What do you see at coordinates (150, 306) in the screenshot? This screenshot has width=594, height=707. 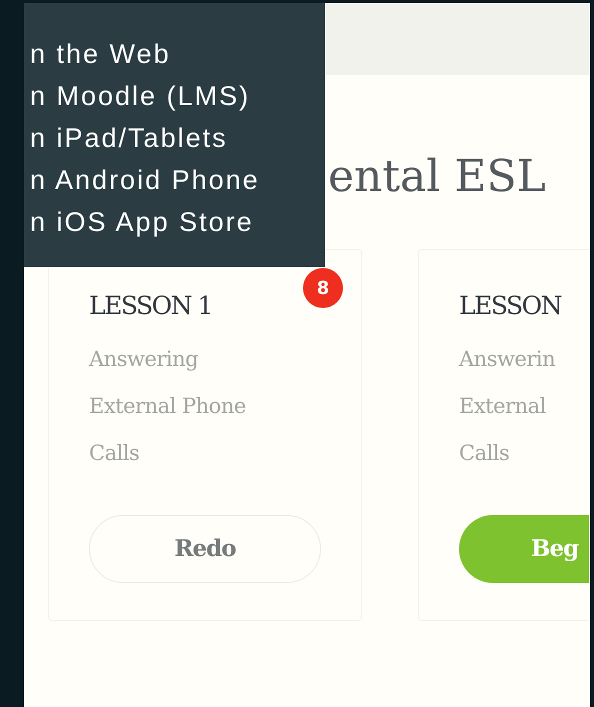 I see `lesson-title: LESSON 1` at bounding box center [150, 306].